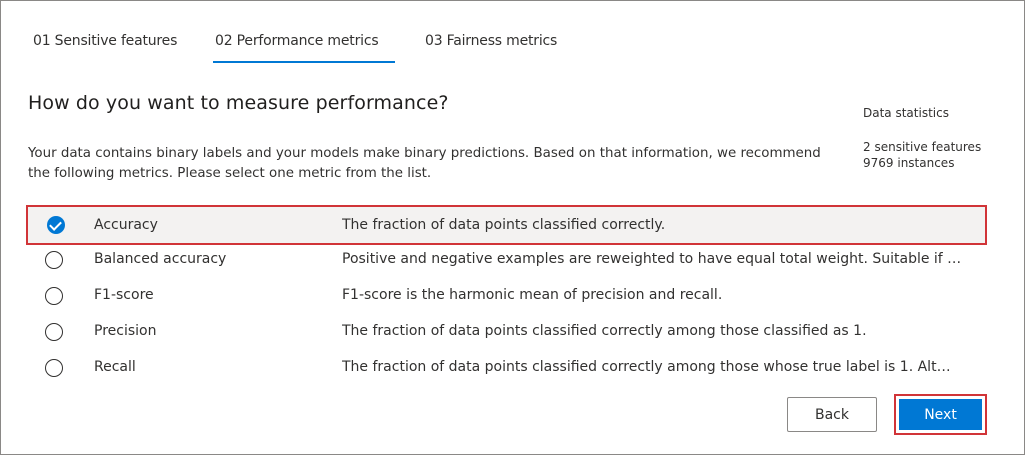 This screenshot has height=455, width=1025. Describe the element at coordinates (160, 259) in the screenshot. I see `metric-name: Balanced accuracy` at that location.